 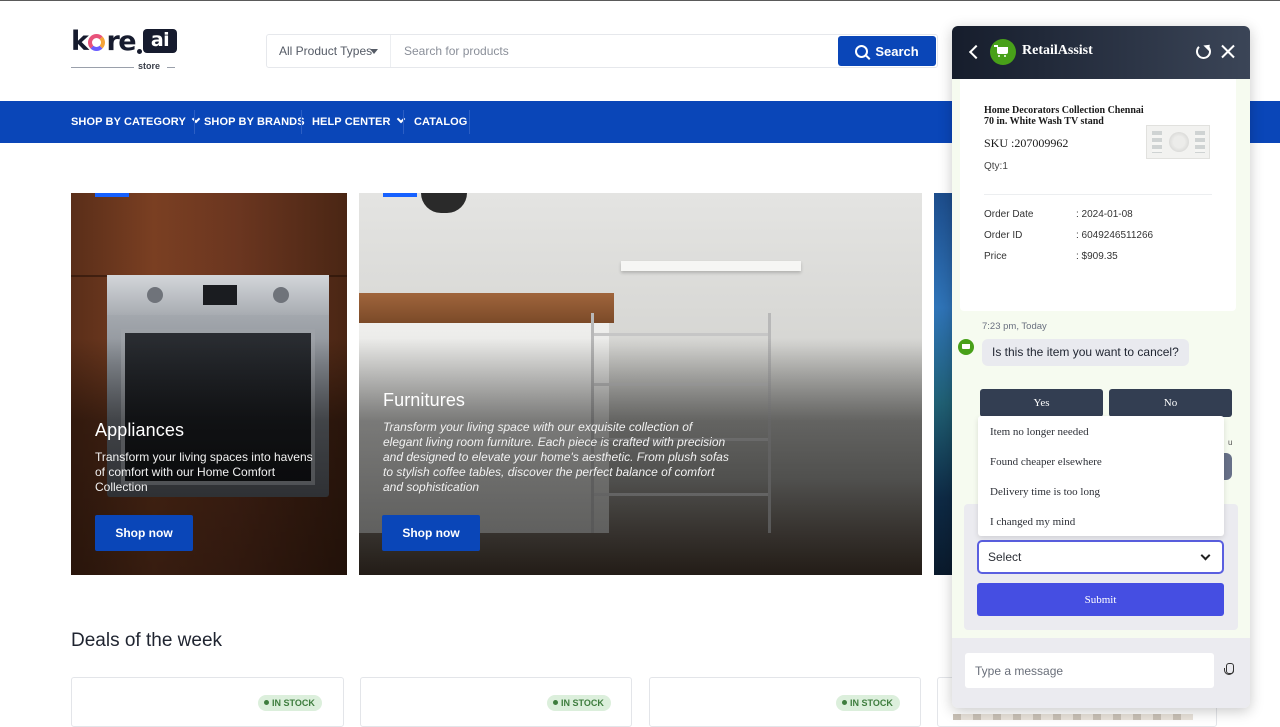 What do you see at coordinates (1039, 432) in the screenshot?
I see `reason-option: Item no longer needed` at bounding box center [1039, 432].